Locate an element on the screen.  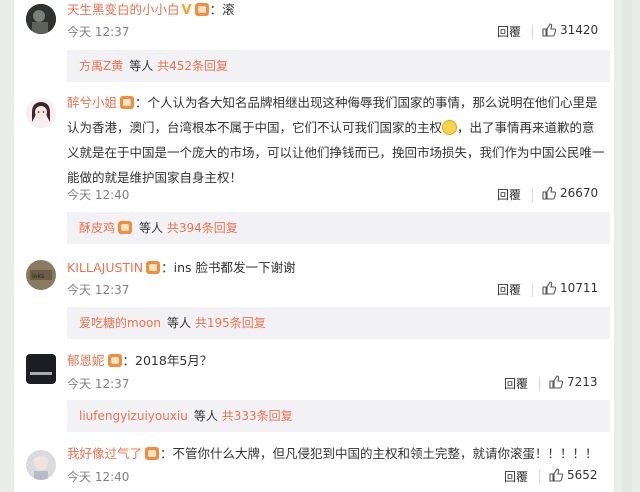
sub-reply-name: liufengyizuiyouxiu is located at coordinates (133, 416).